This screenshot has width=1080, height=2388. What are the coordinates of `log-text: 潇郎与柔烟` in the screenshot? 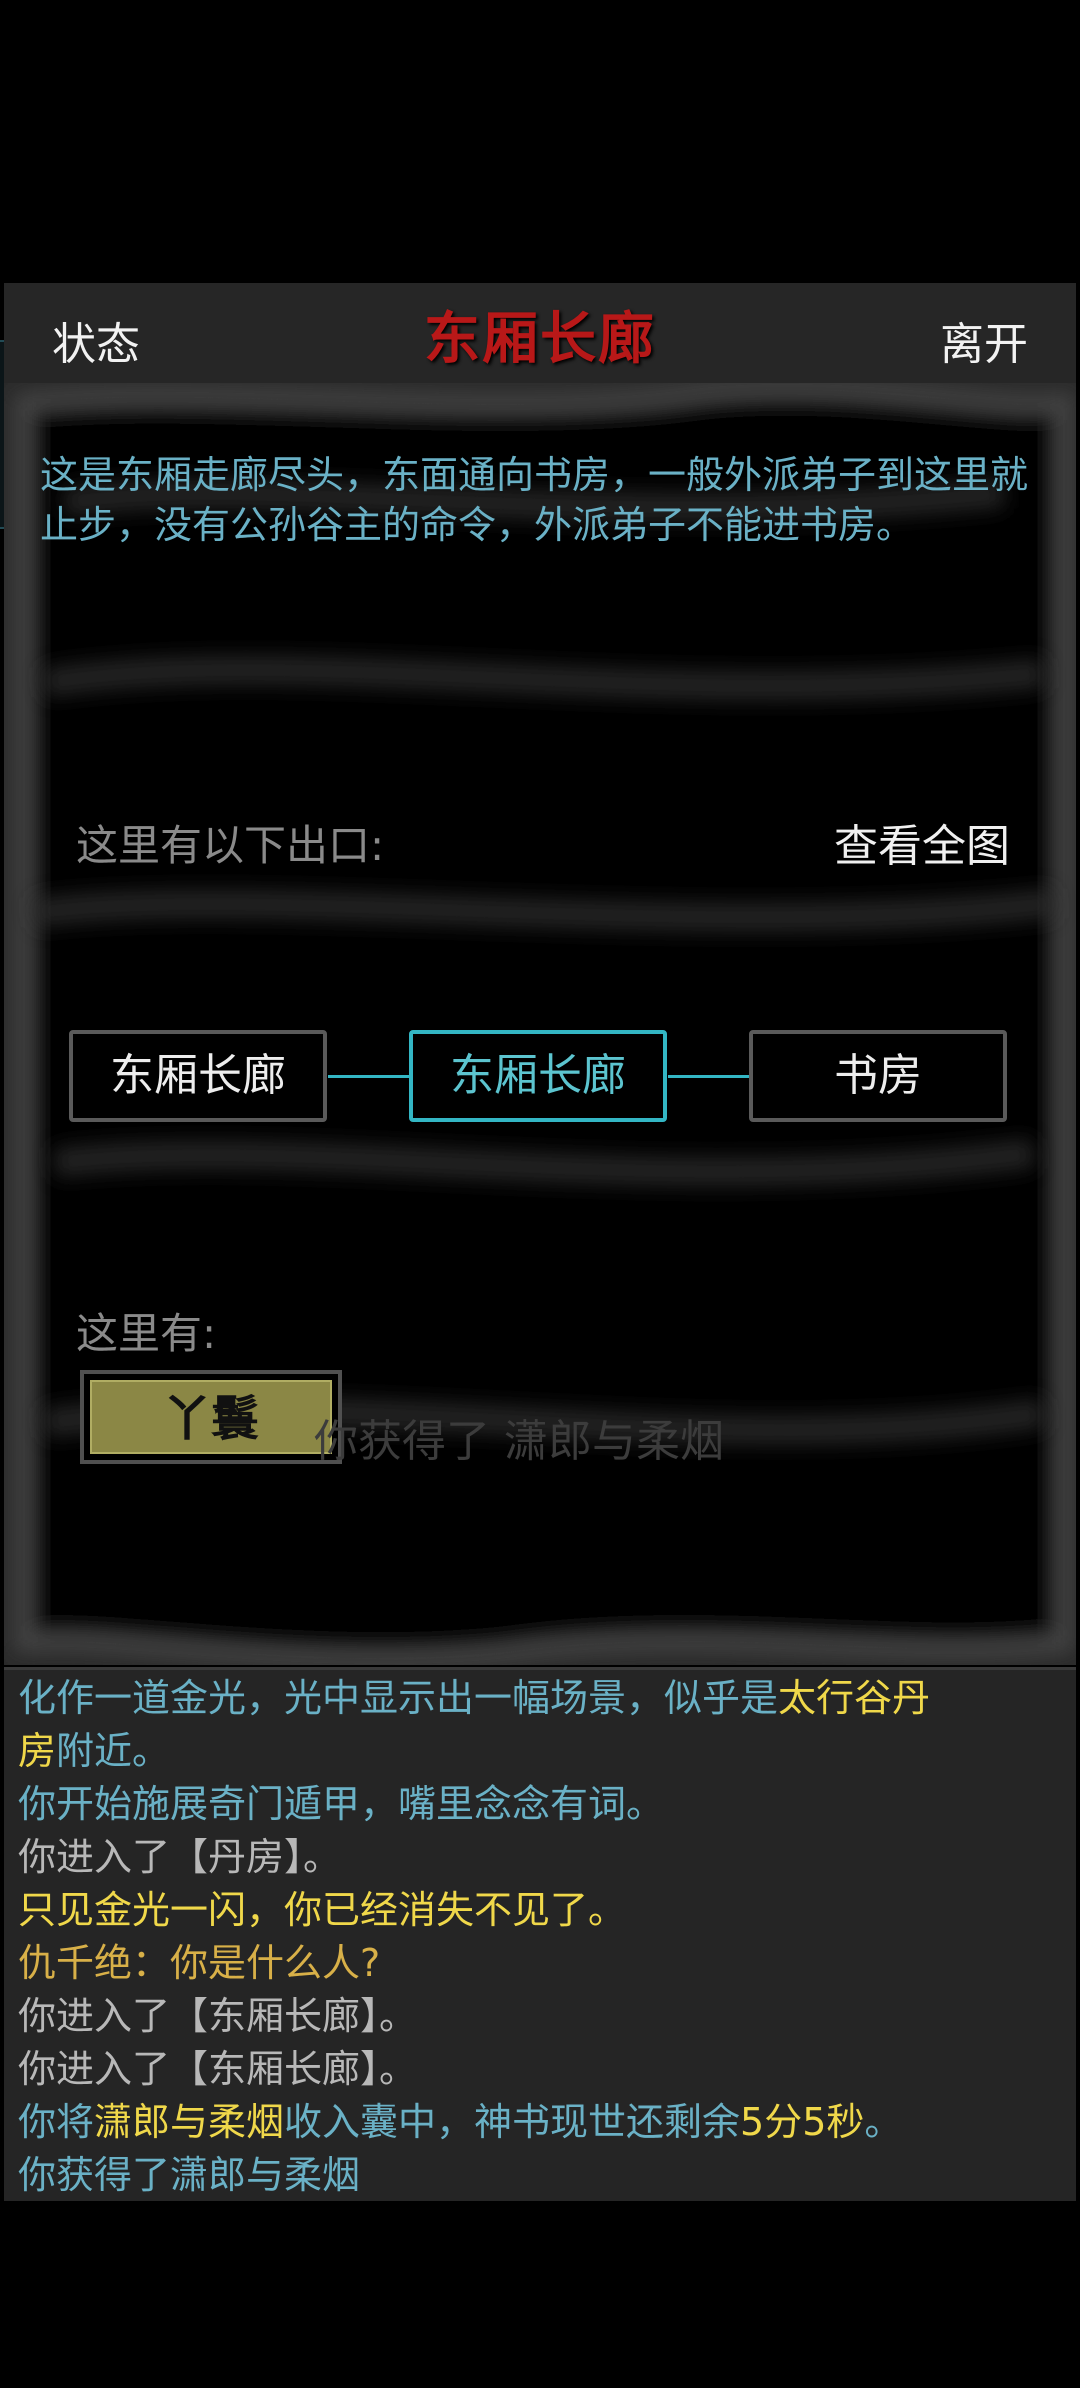 It's located at (189, 2122).